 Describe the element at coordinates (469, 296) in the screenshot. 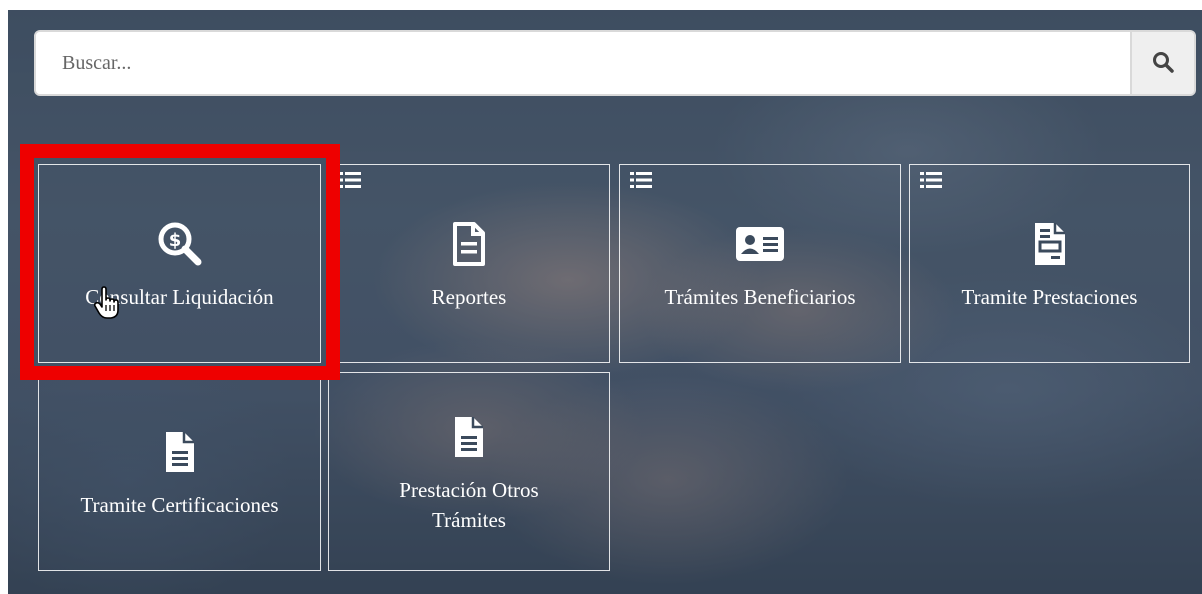

I see `tile-label: Reportes` at that location.